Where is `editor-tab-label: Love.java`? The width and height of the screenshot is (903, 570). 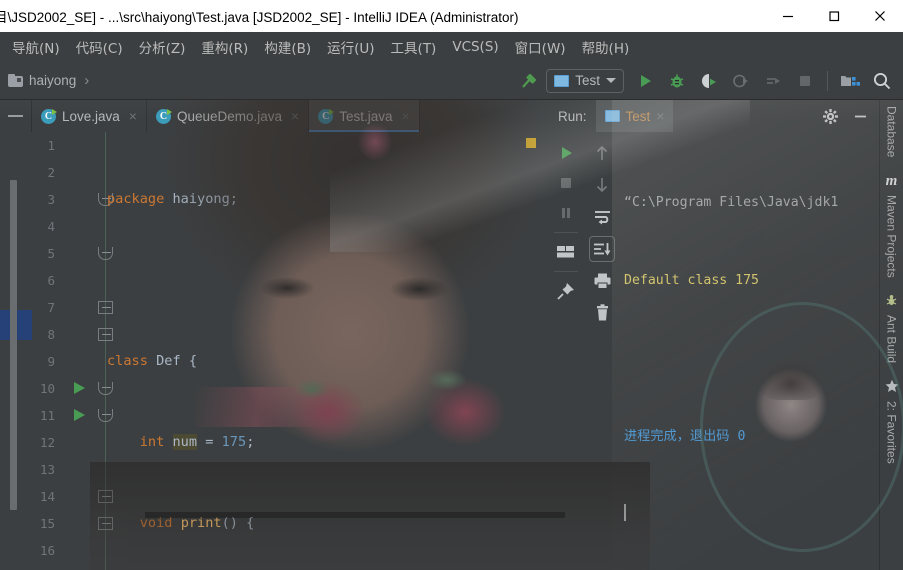 editor-tab-label: Love.java is located at coordinates (91, 116).